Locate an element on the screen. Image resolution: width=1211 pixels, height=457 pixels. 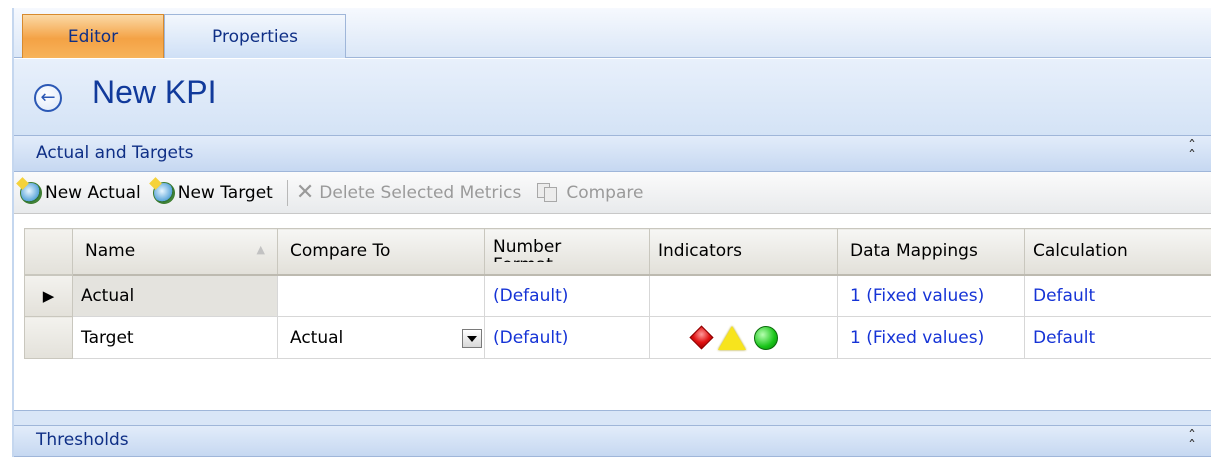
section-actual-and-targets: Actual and Targets ˆˆ is located at coordinates (612, 153).